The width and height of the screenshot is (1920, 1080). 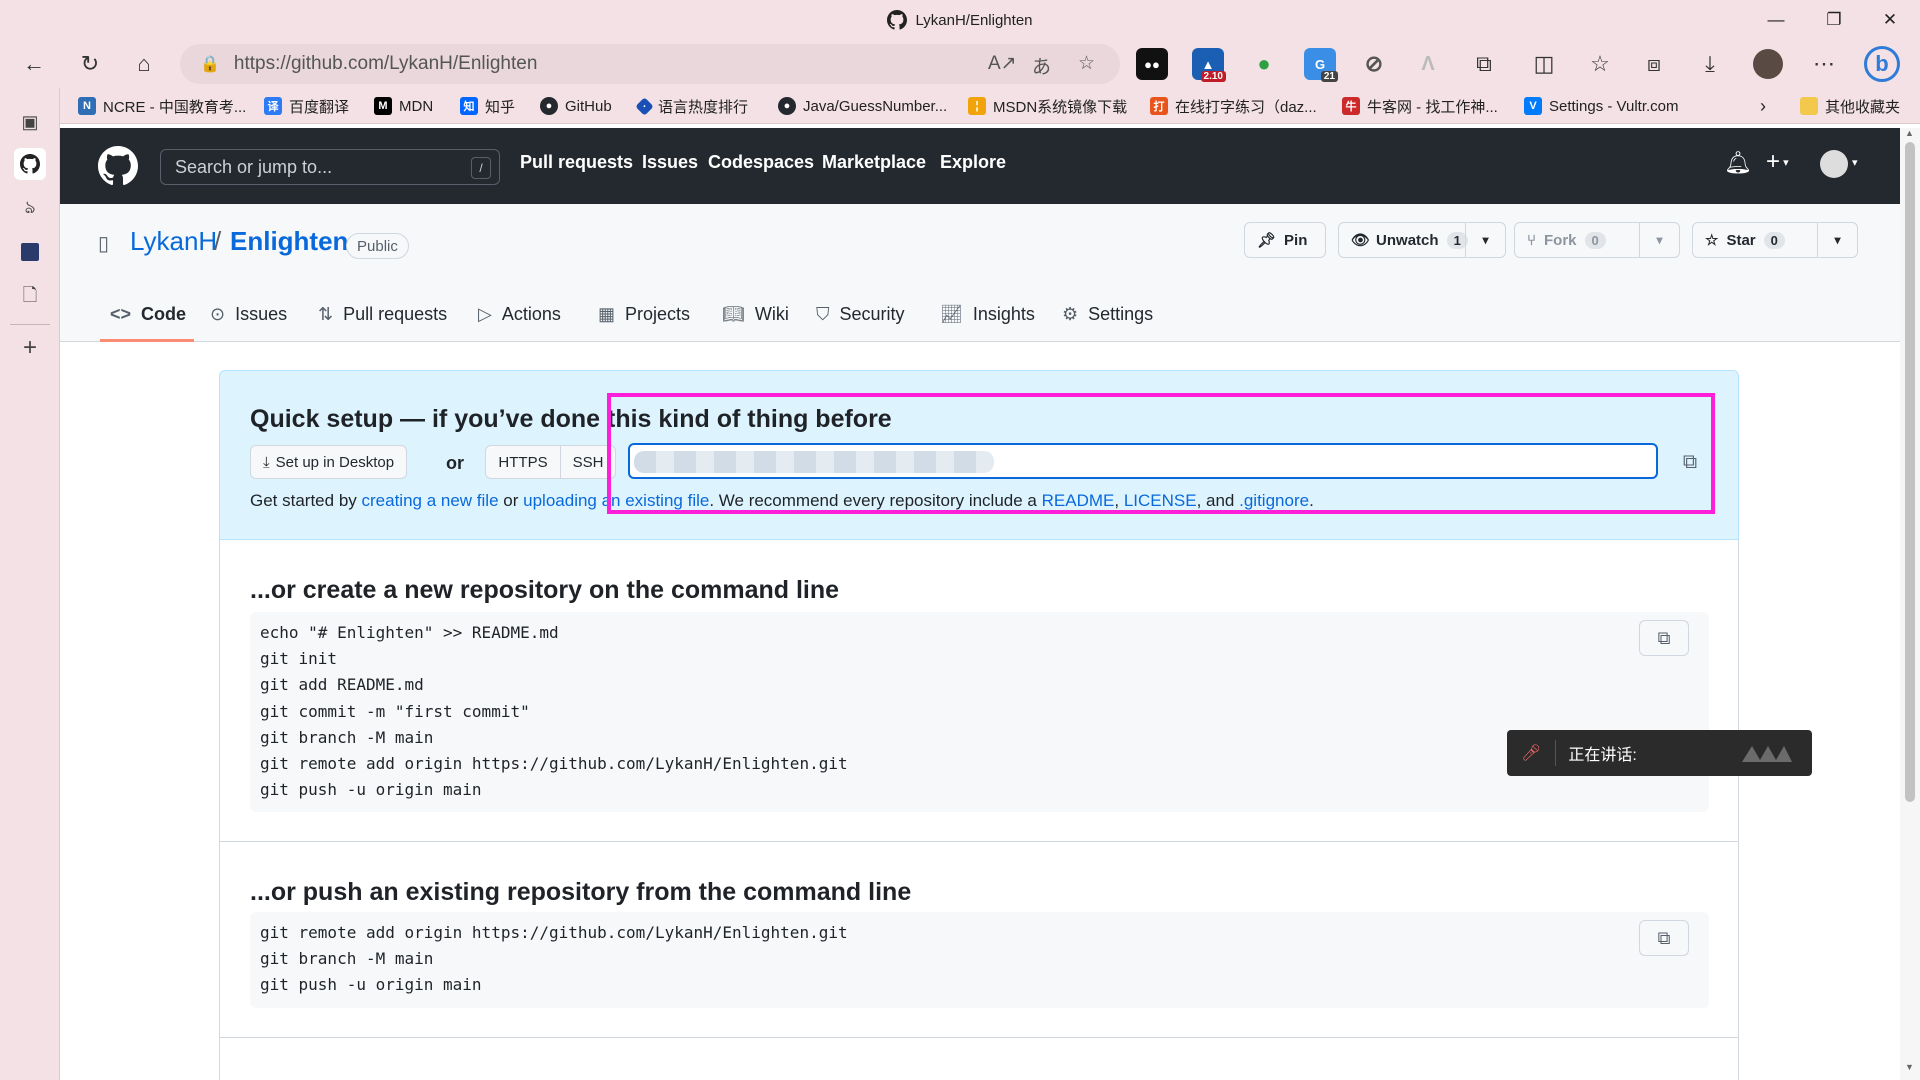 I want to click on bookmark-zhihu: 知知乎, so click(x=487, y=106).